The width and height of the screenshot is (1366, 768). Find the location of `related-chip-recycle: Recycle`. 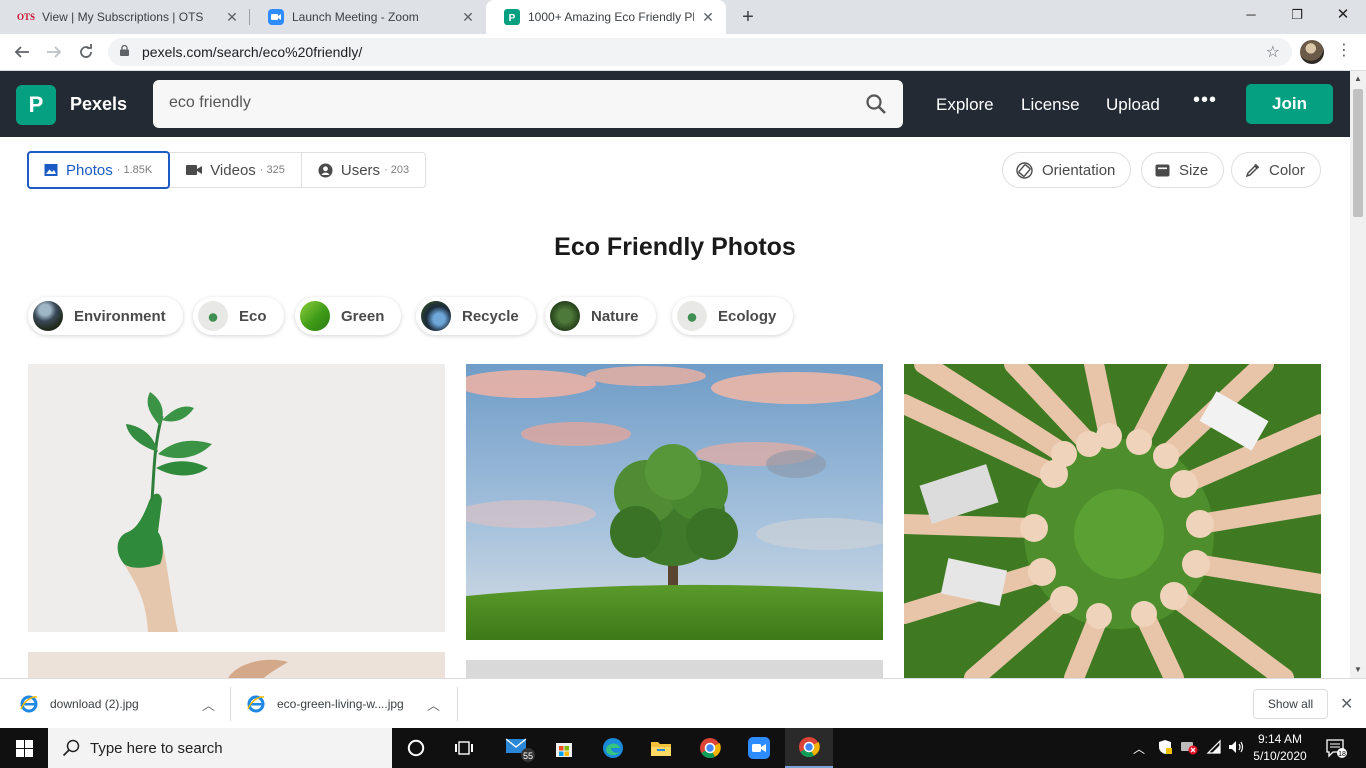

related-chip-recycle: Recycle is located at coordinates (476, 316).